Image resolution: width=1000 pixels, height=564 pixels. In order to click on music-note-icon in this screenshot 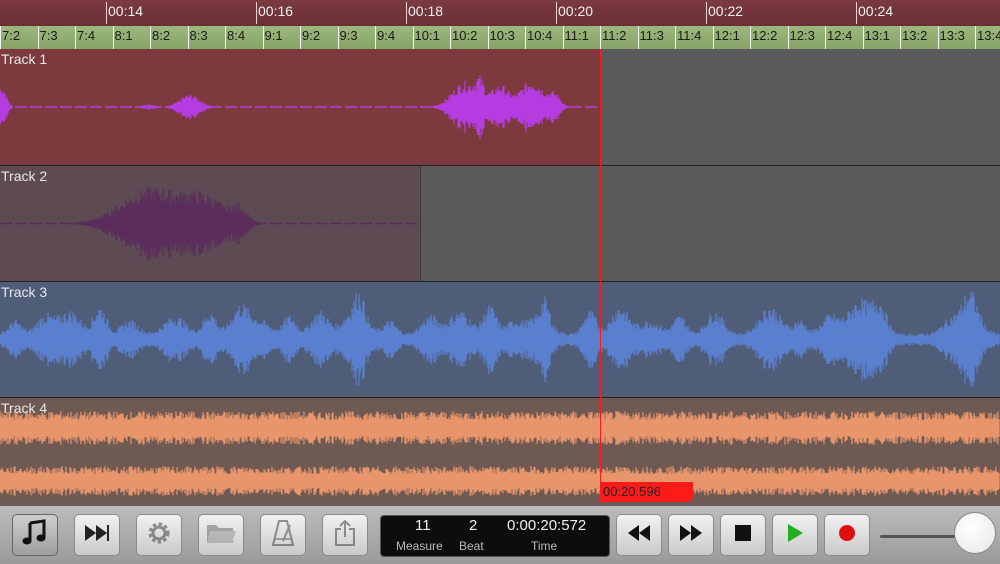, I will do `click(35, 535)`.